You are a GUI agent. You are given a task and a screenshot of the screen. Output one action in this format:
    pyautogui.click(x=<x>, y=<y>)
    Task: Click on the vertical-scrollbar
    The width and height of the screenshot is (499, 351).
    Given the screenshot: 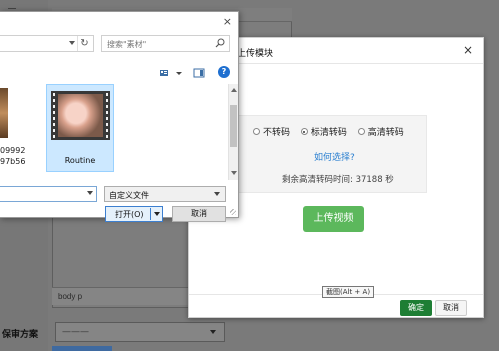 What is the action you would take?
    pyautogui.click(x=233, y=132)
    